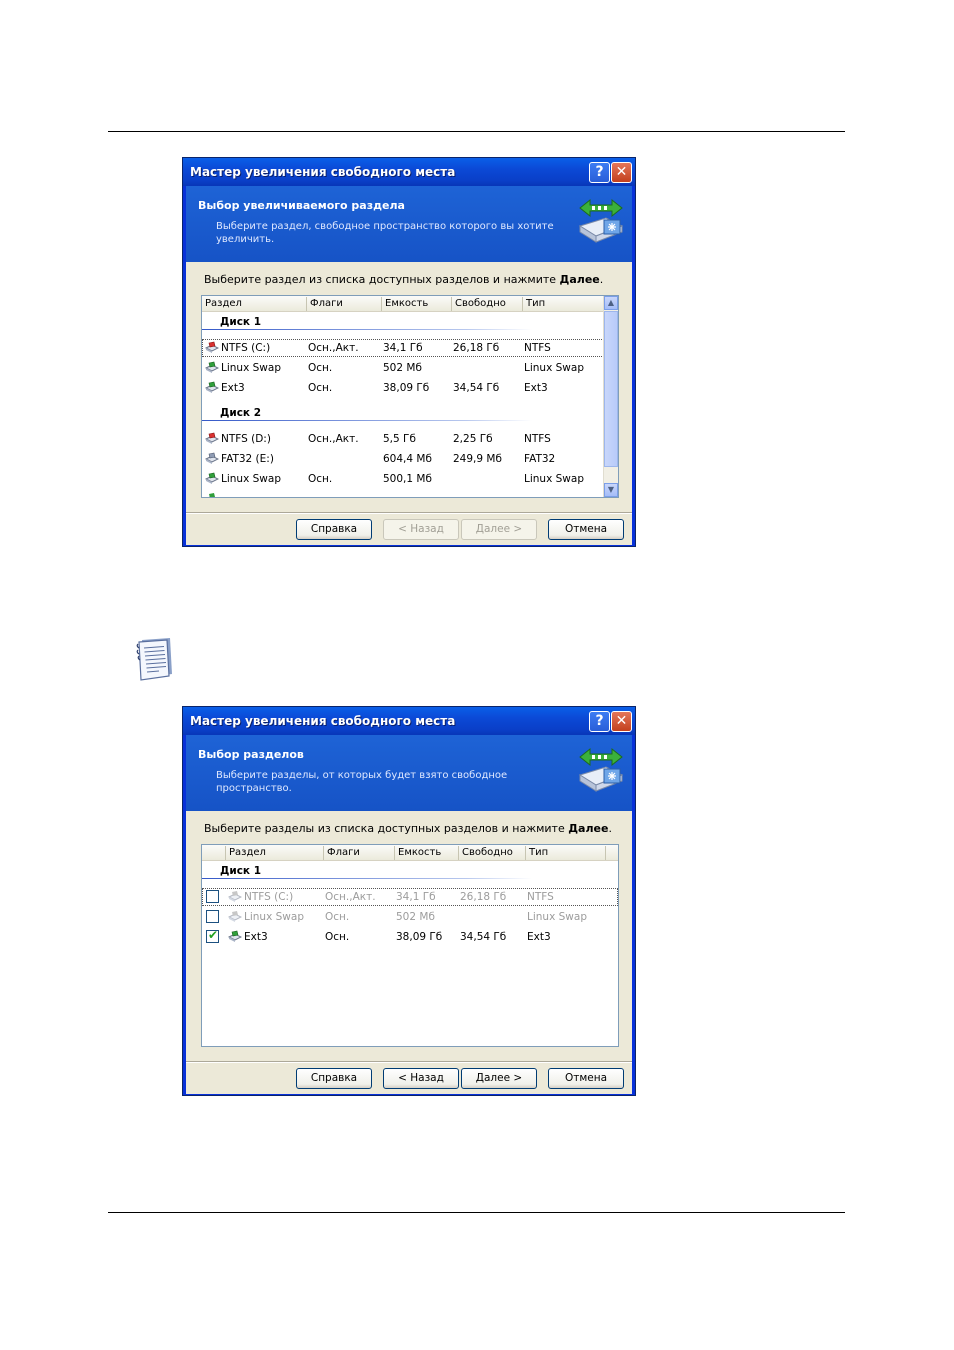 Image resolution: width=954 pixels, height=1350 pixels. What do you see at coordinates (241, 322) in the screenshot?
I see `disk-group-label: Диск 1` at bounding box center [241, 322].